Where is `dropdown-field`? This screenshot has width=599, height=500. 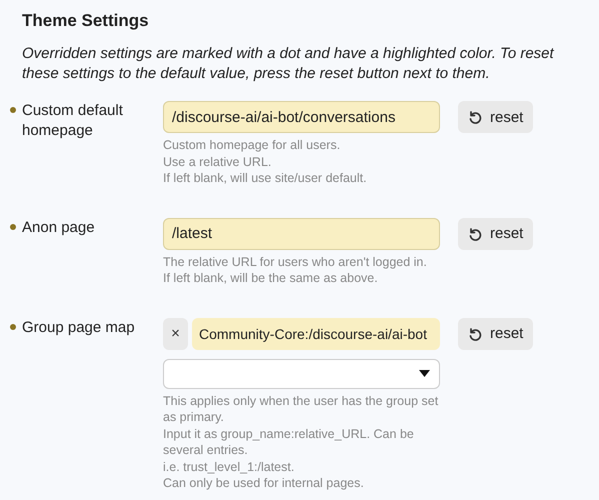
dropdown-field is located at coordinates (301, 373).